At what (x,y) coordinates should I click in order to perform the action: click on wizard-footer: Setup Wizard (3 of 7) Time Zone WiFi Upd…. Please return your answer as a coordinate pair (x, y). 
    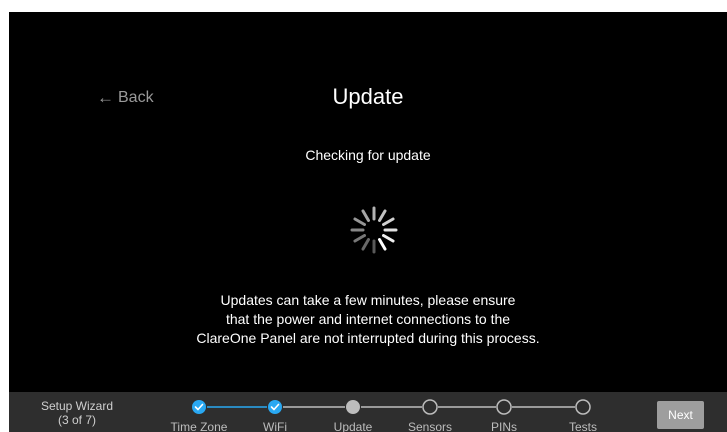
    Looking at the image, I should click on (368, 412).